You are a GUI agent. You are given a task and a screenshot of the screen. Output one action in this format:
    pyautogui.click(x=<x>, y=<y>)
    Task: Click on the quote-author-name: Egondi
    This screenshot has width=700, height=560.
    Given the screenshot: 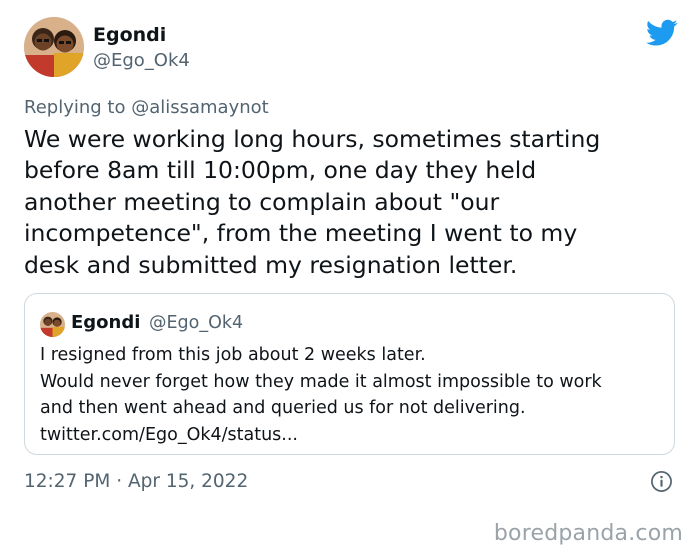 What is the action you would take?
    pyautogui.click(x=106, y=322)
    